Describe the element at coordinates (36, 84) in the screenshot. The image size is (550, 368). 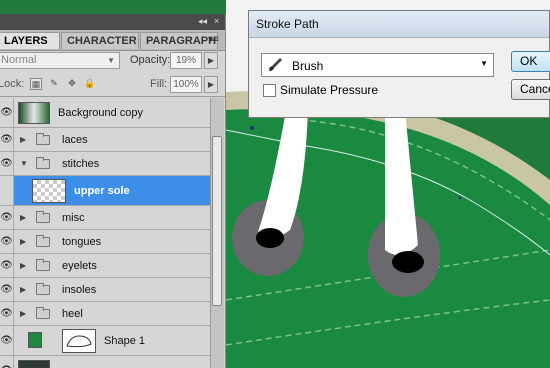
I see `lock-transparent-pixels-icon: ▦` at that location.